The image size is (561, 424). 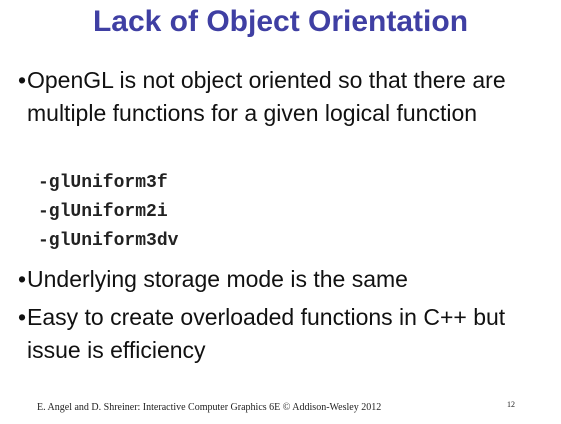 What do you see at coordinates (103, 212) in the screenshot?
I see `code-item-gluniform2i: -glUniform2i` at bounding box center [103, 212].